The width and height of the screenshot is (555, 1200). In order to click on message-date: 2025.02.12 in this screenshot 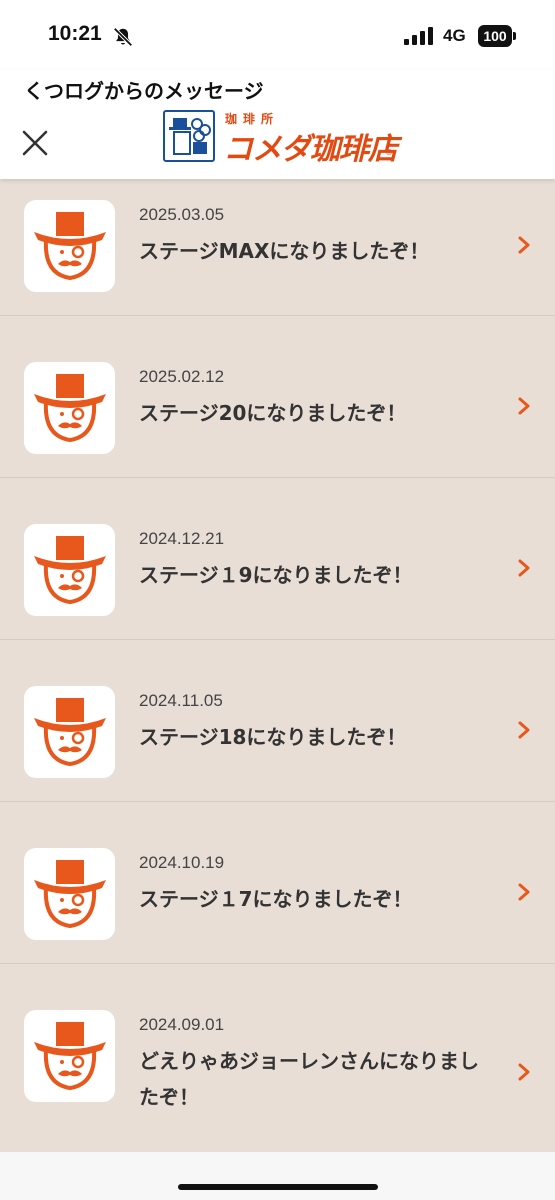, I will do `click(182, 376)`.